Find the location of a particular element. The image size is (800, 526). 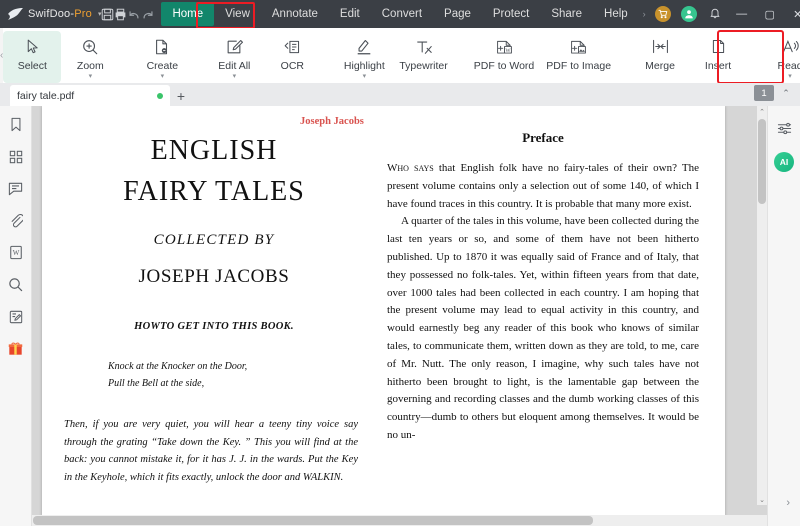

svg-text: W is located at coordinates (508, 50).